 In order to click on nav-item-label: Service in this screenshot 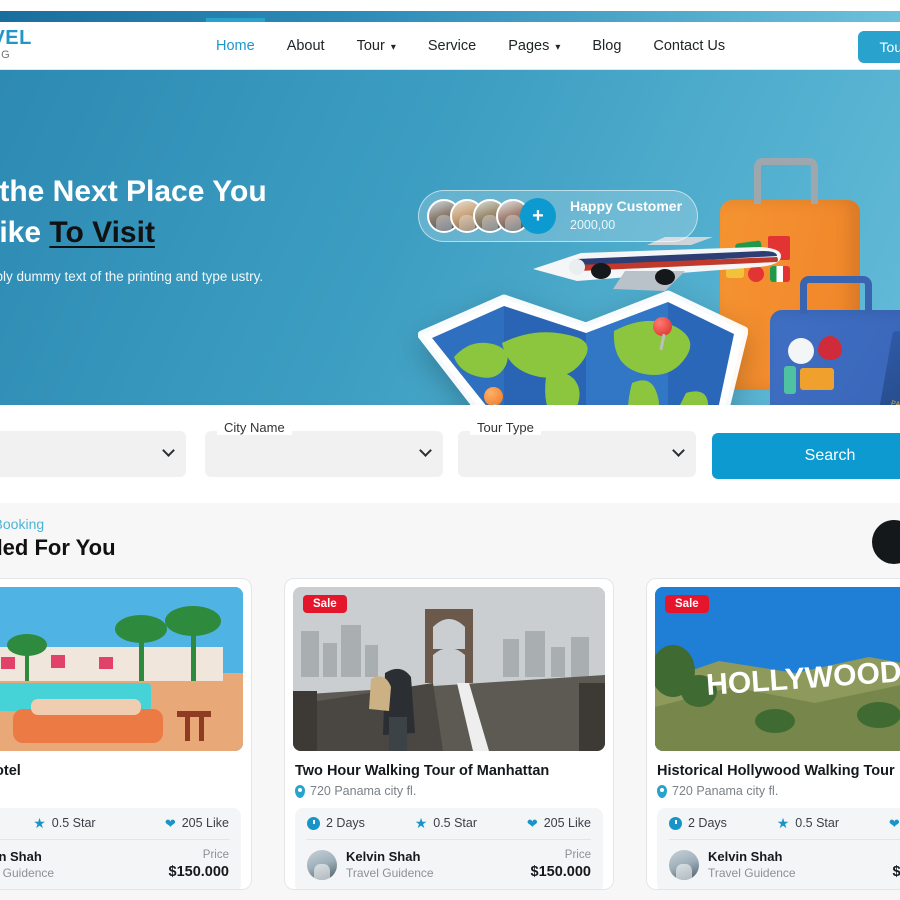, I will do `click(452, 46)`.